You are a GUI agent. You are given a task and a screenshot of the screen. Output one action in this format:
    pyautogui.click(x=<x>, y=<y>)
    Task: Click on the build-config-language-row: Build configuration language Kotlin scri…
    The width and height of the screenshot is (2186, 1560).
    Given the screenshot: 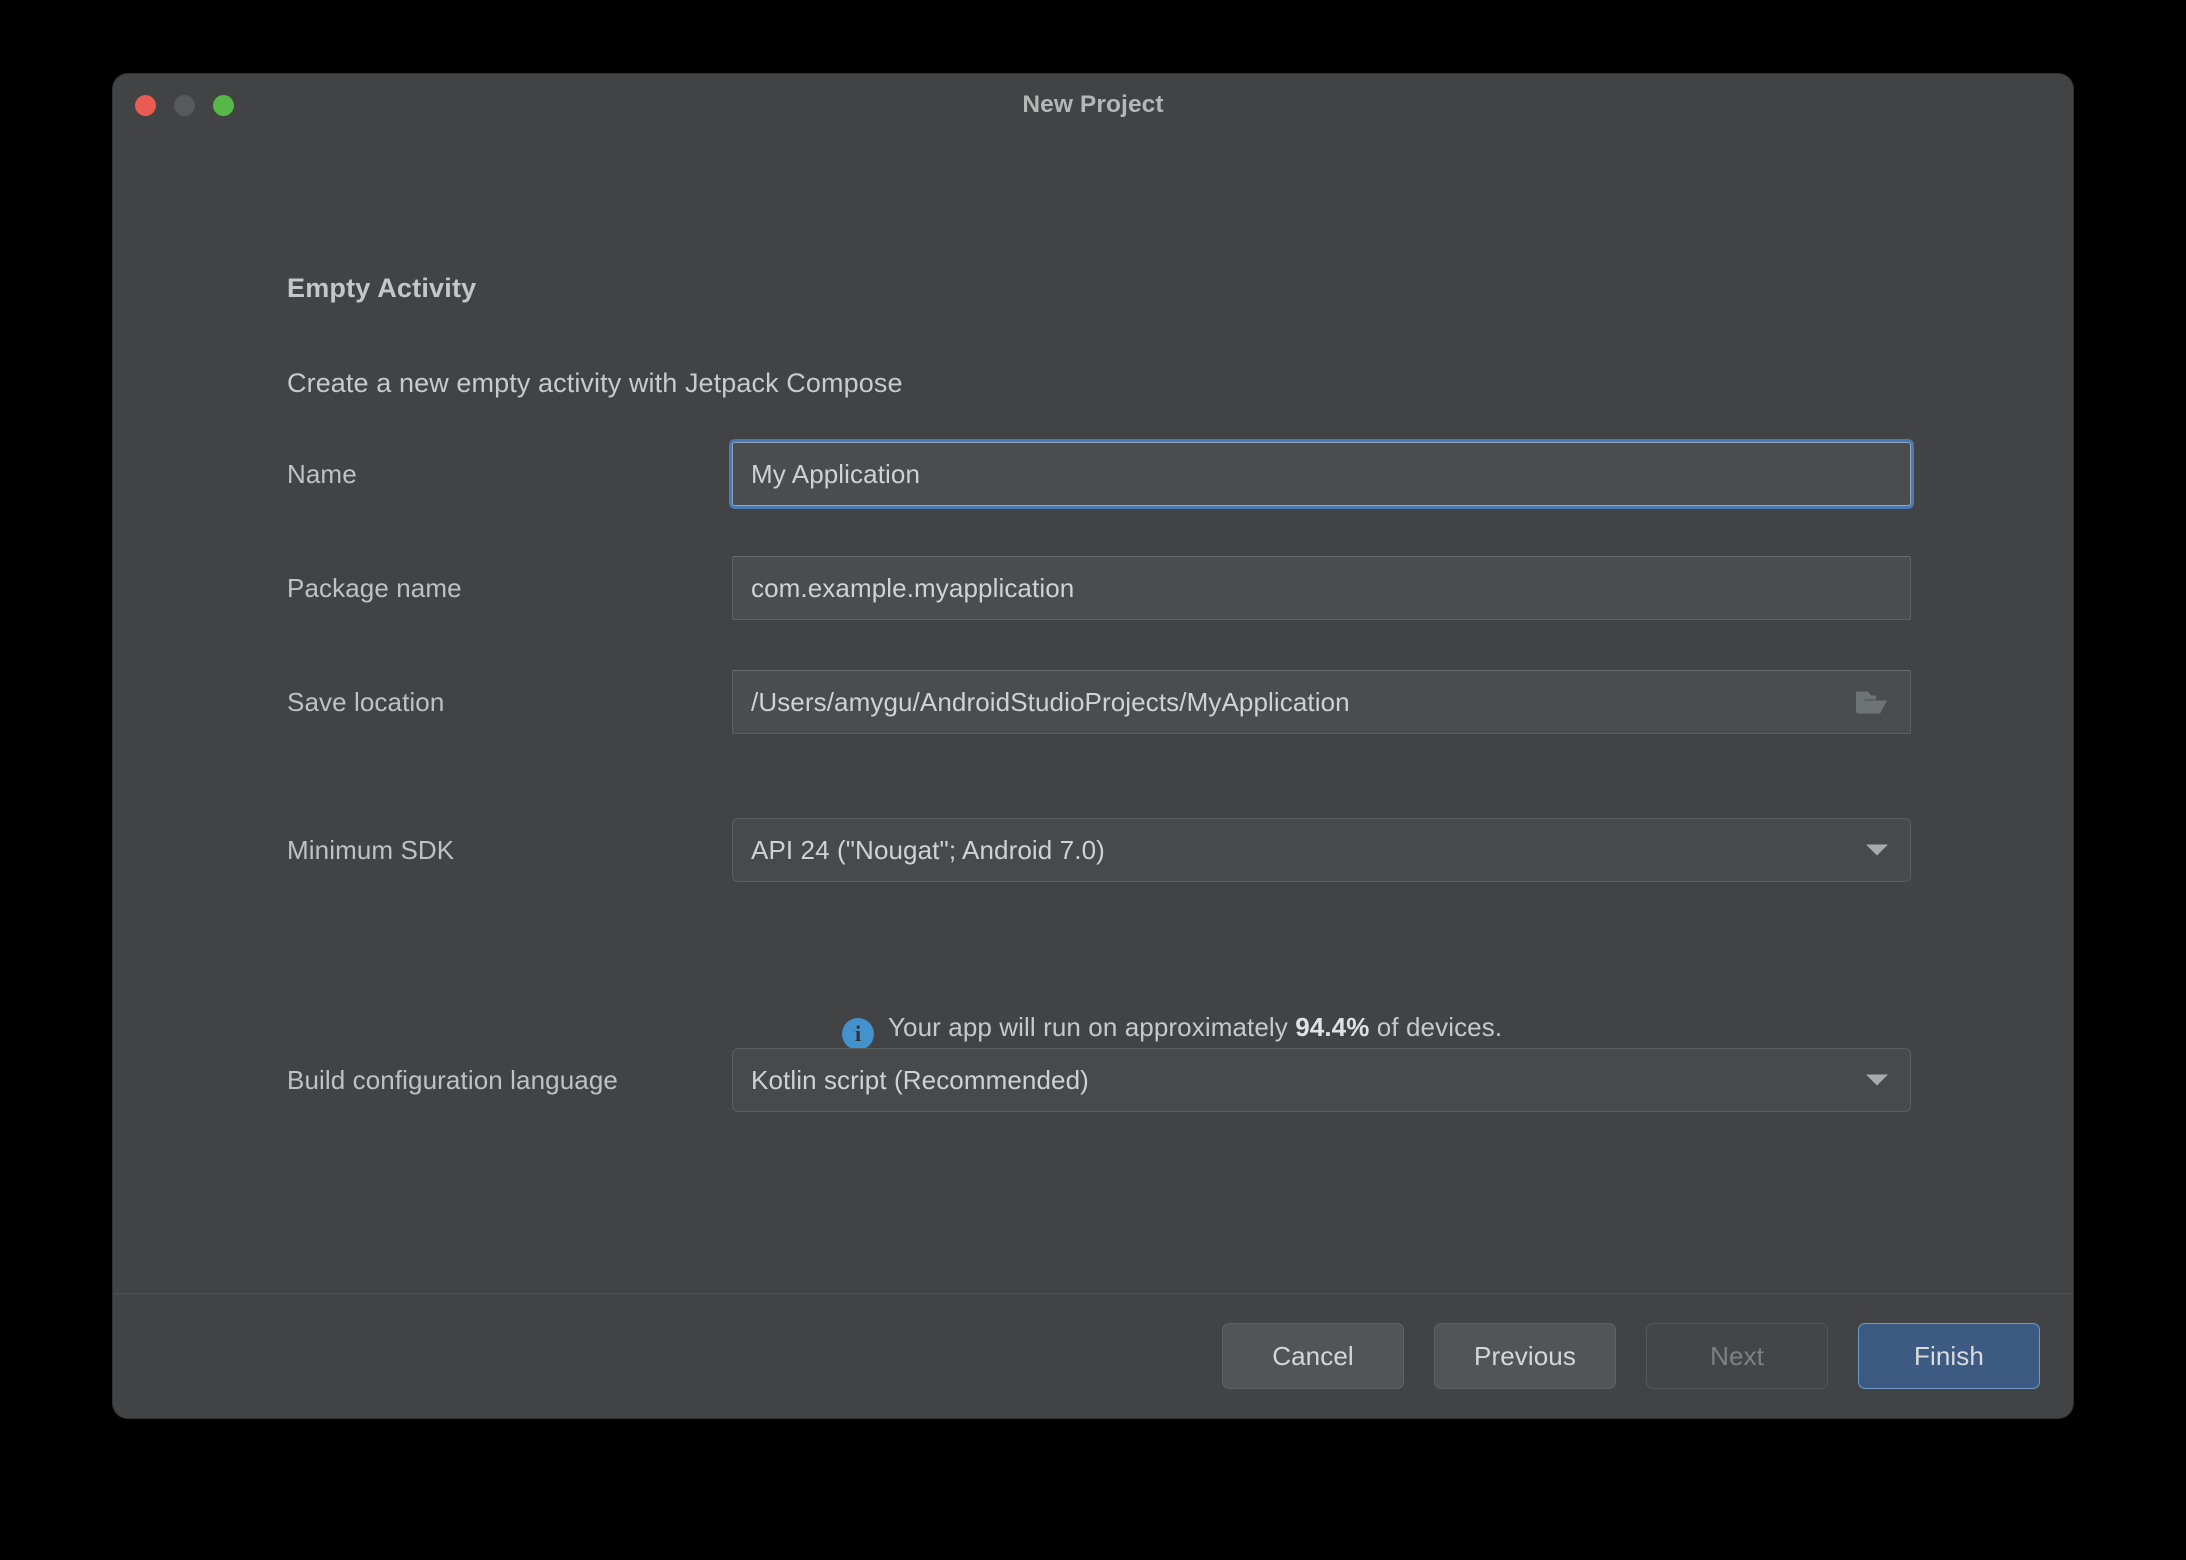 What is the action you would take?
    pyautogui.click(x=1099, y=1080)
    